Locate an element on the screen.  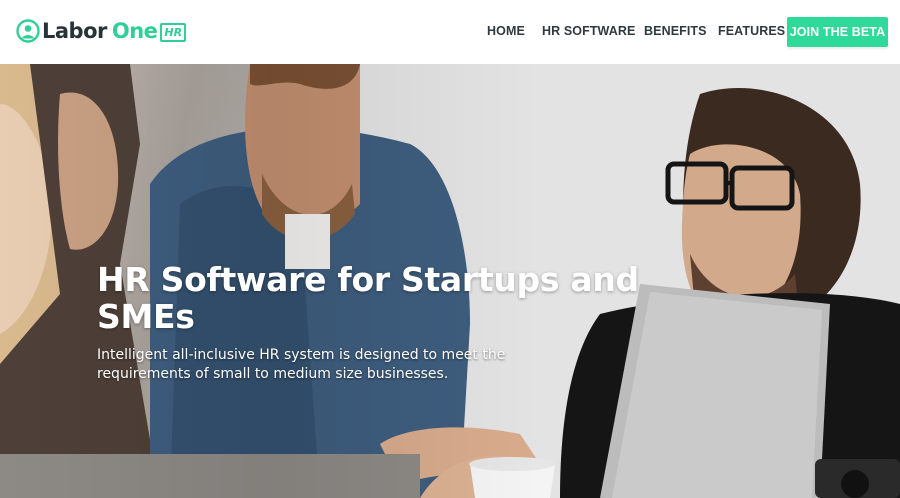
nav-home: HOME is located at coordinates (506, 31).